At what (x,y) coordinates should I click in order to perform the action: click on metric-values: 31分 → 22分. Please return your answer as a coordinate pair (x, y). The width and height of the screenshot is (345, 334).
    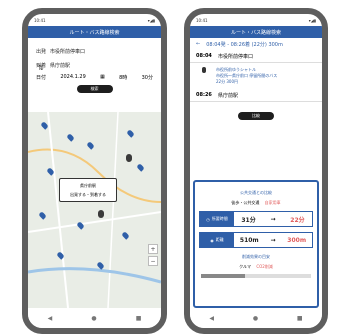
    Looking at the image, I should click on (273, 219).